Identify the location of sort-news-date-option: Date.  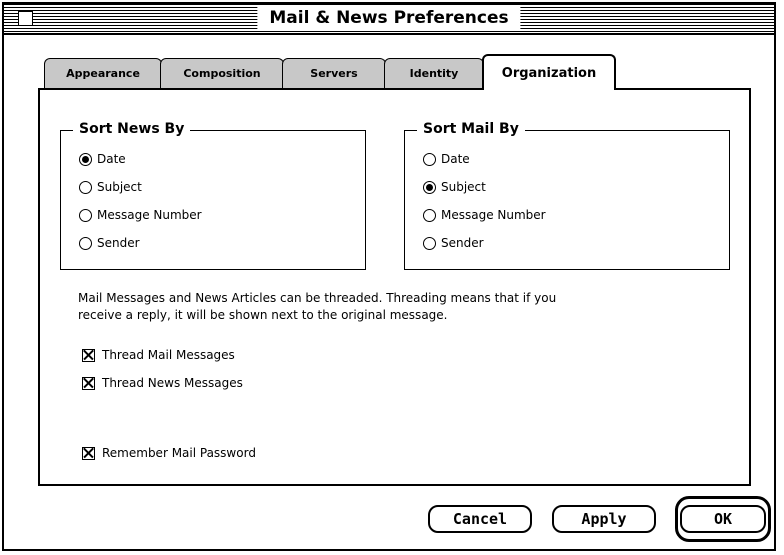
(102, 159).